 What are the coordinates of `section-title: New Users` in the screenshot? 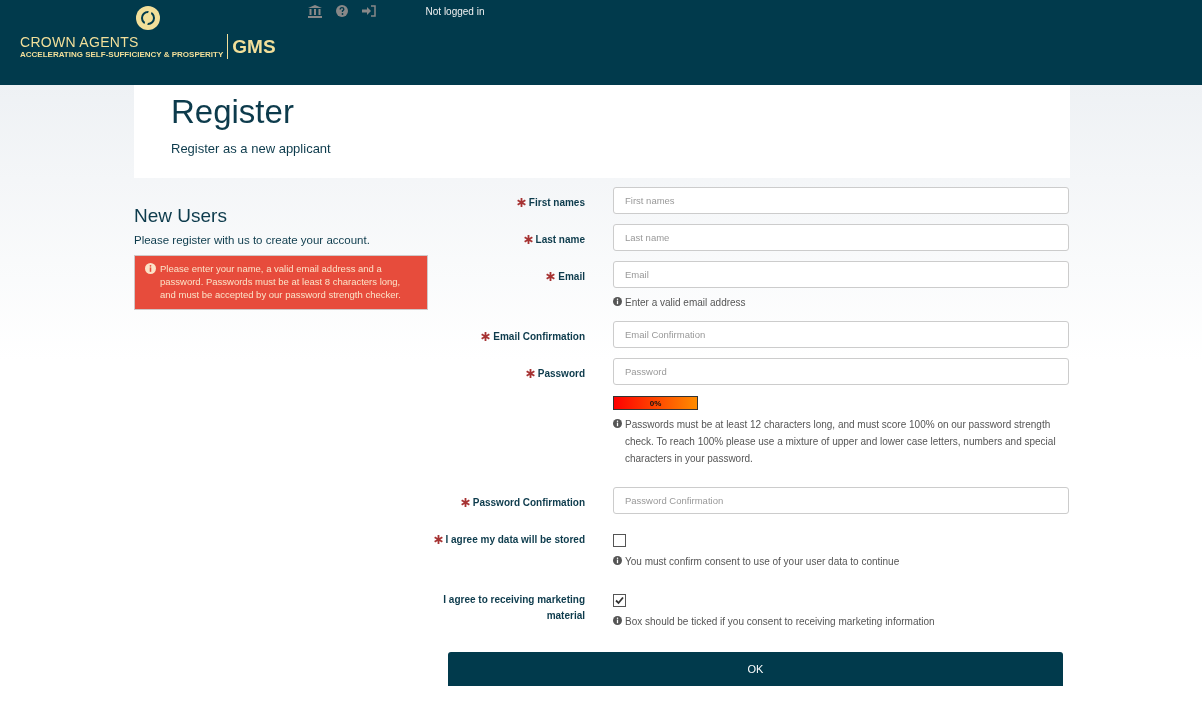 It's located at (181, 216).